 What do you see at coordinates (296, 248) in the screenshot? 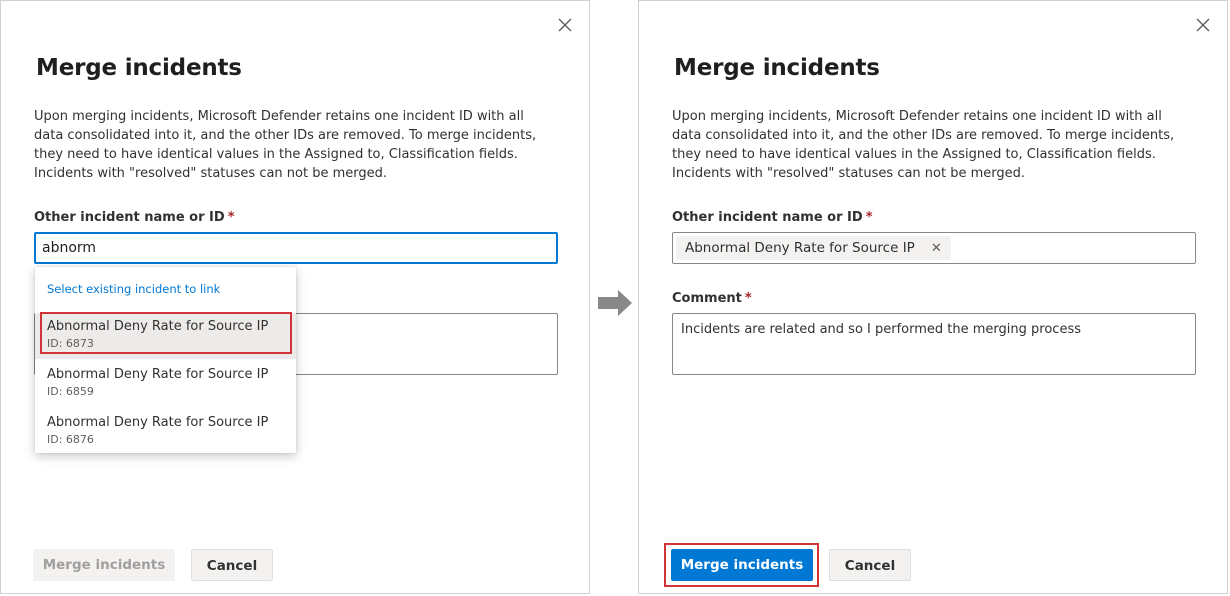
I see `incident-search-input: abnorm` at bounding box center [296, 248].